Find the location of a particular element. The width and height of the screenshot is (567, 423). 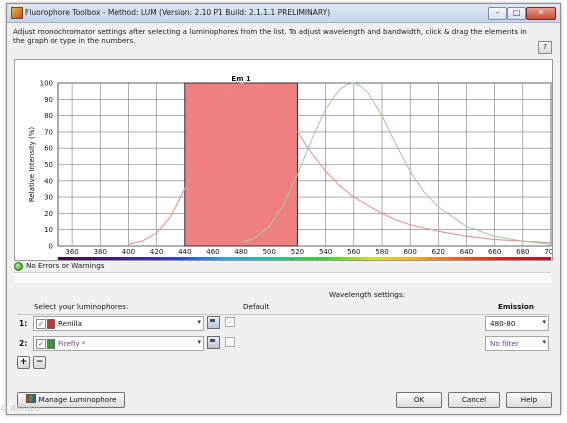

luminophore-row-1: 1: ✓ Renilla ▾ ✓ 480-80 ▾ is located at coordinates (283, 323).